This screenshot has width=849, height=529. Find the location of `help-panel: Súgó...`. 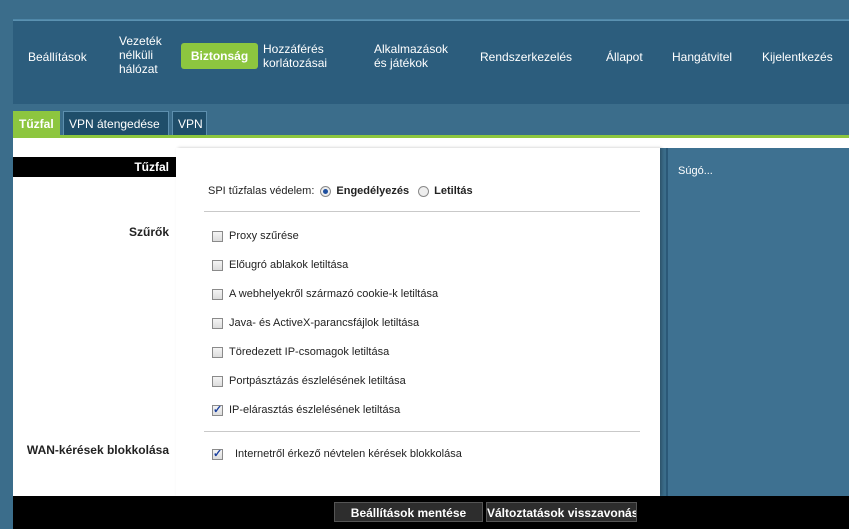

help-panel: Súgó... is located at coordinates (757, 322).